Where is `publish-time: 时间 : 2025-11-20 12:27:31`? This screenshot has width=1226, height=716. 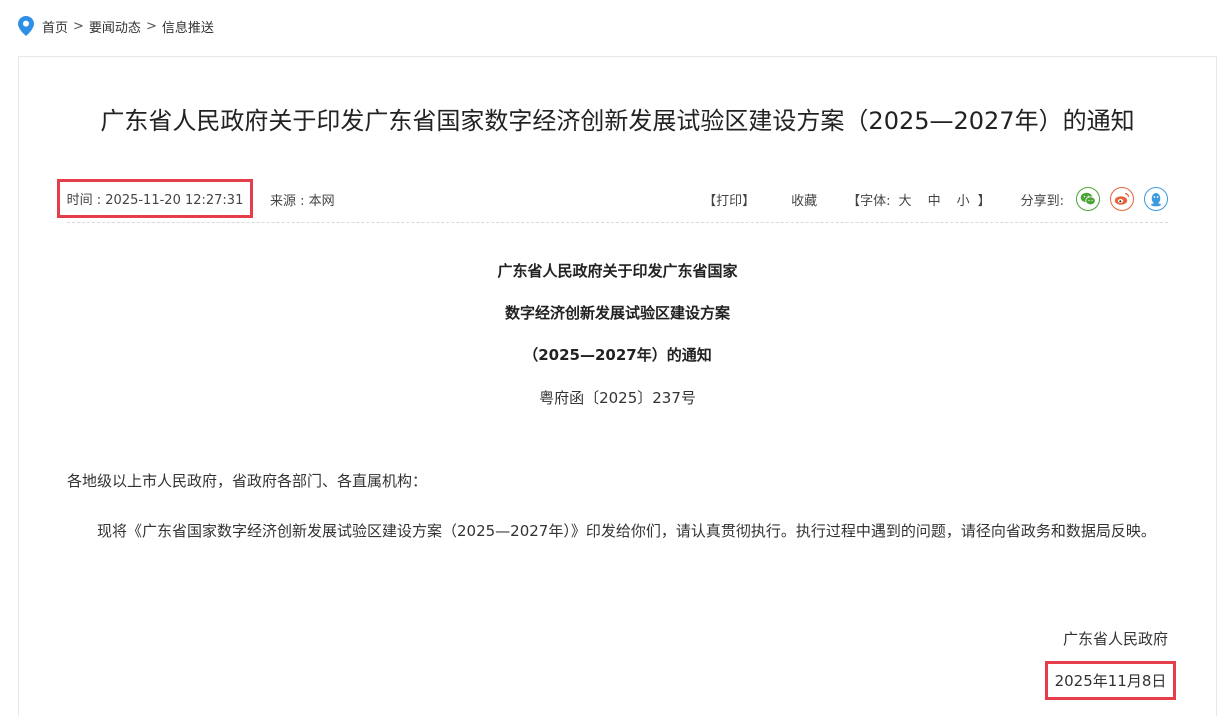 publish-time: 时间 : 2025-11-20 12:27:31 is located at coordinates (155, 198).